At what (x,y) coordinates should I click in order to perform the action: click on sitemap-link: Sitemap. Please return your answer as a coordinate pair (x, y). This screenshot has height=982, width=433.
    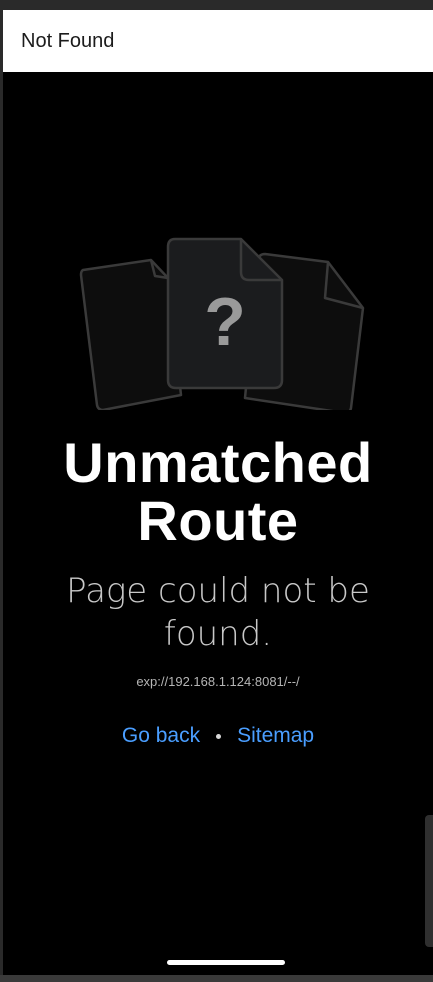
    Looking at the image, I should click on (275, 736).